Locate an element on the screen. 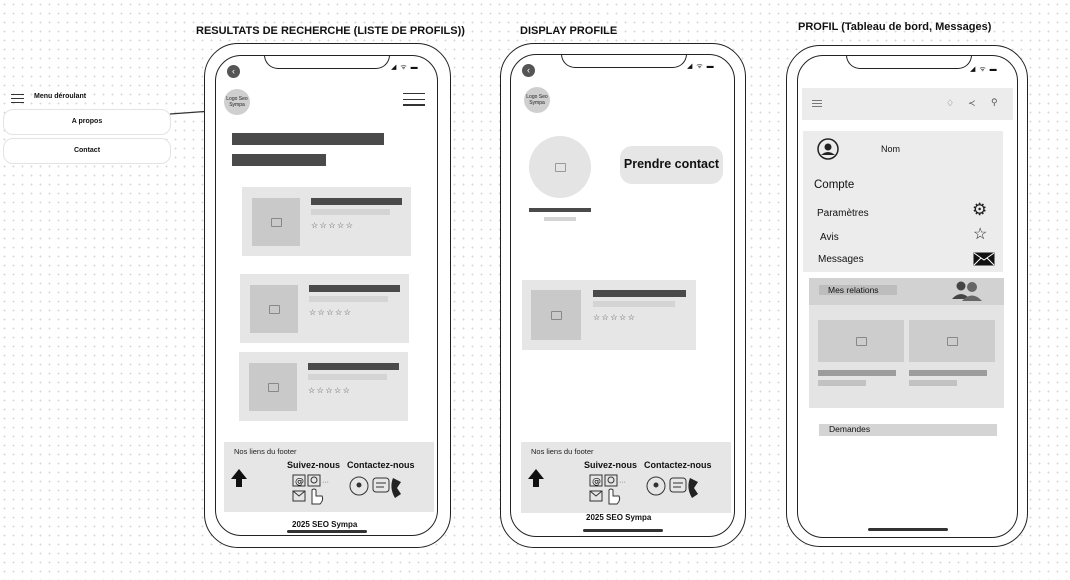 This screenshot has width=1070, height=580. menu-icon is located at coordinates (817, 103).